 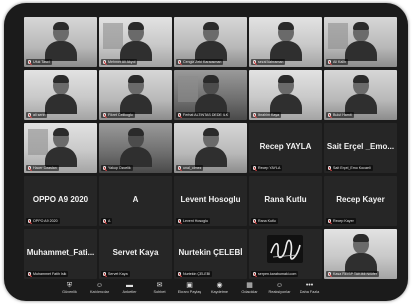 I want to click on participant-name-label: Ali Kalin, so click(x=337, y=62).